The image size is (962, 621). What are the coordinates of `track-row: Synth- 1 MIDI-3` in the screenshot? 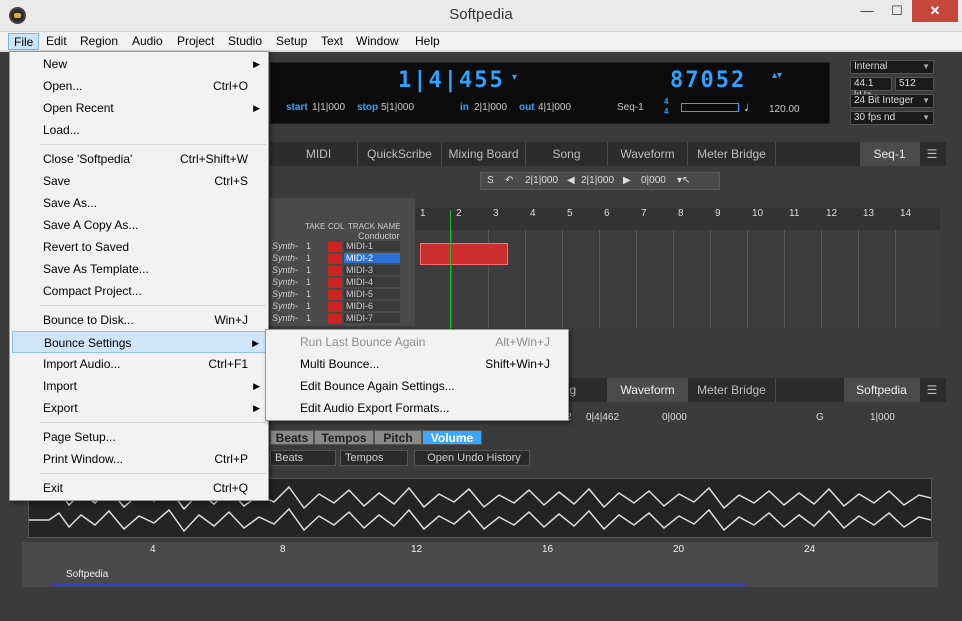 It's located at (337, 271).